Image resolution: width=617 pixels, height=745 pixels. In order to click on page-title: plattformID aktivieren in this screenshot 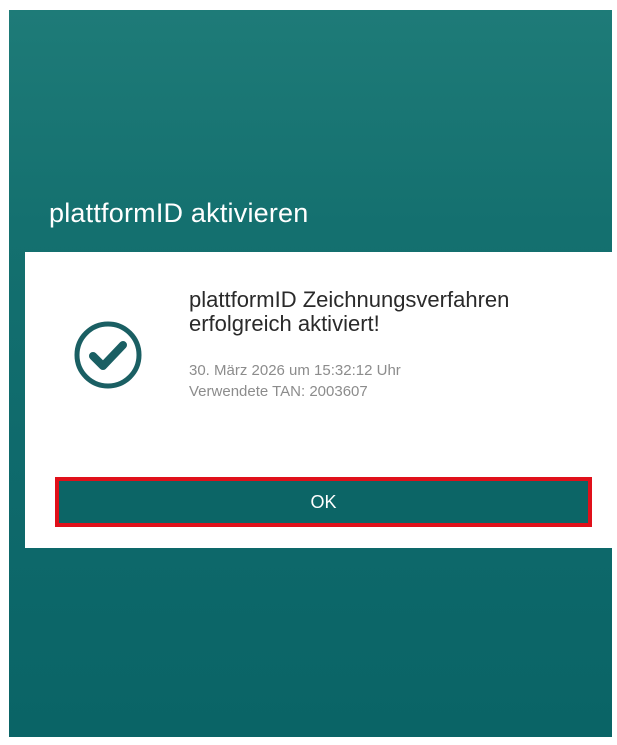, I will do `click(179, 213)`.